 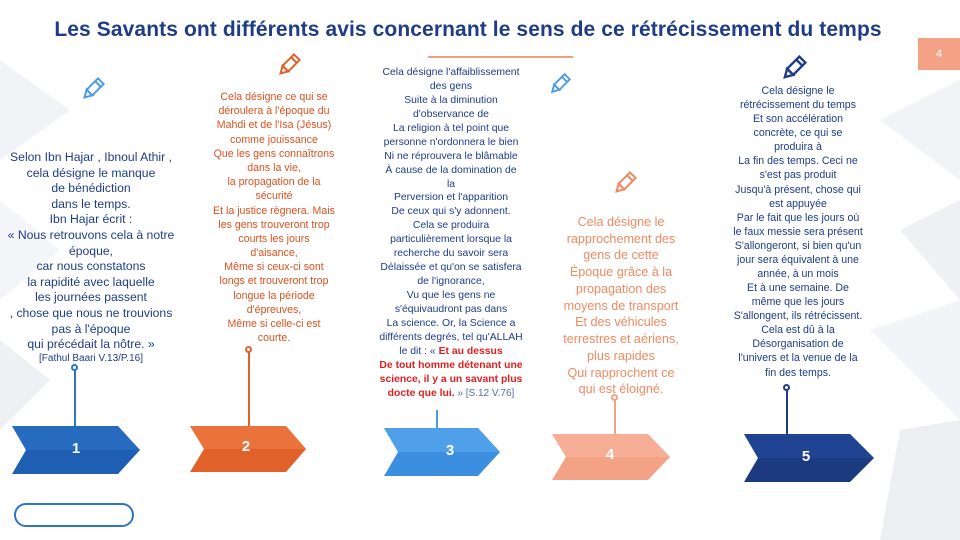 What do you see at coordinates (451, 142) in the screenshot?
I see `text-line: personne n'ordonnera le bien` at bounding box center [451, 142].